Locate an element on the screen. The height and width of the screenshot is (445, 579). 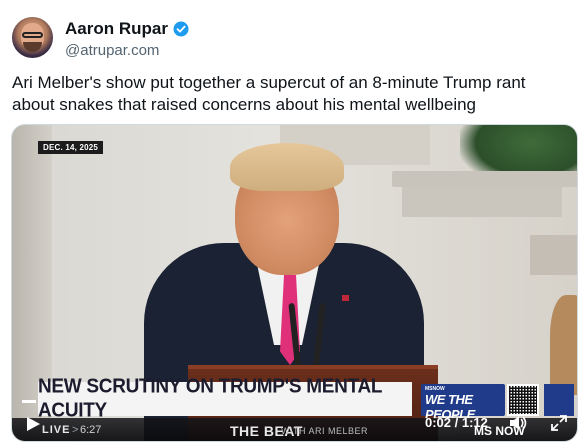
player-controls: 0:02 / 1:12 is located at coordinates (294, 420).